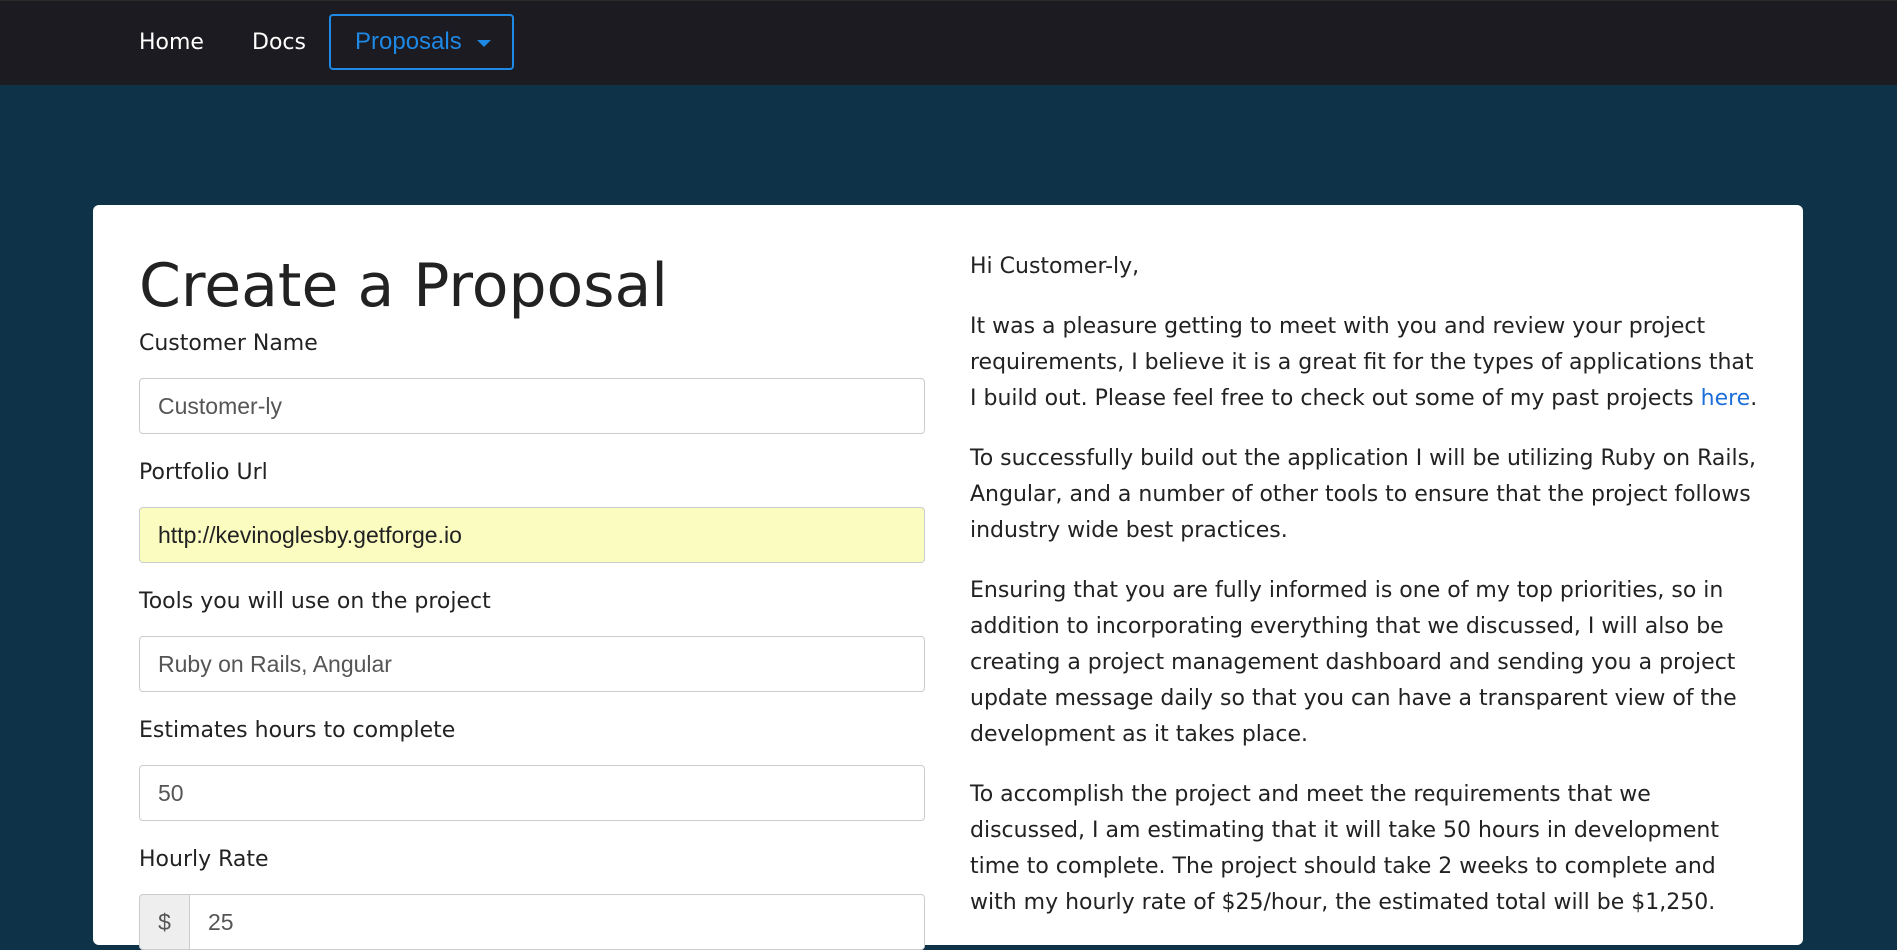 The height and width of the screenshot is (950, 1897). Describe the element at coordinates (1055, 266) in the screenshot. I see `preview-greeting: Hi Customer-ly,` at that location.